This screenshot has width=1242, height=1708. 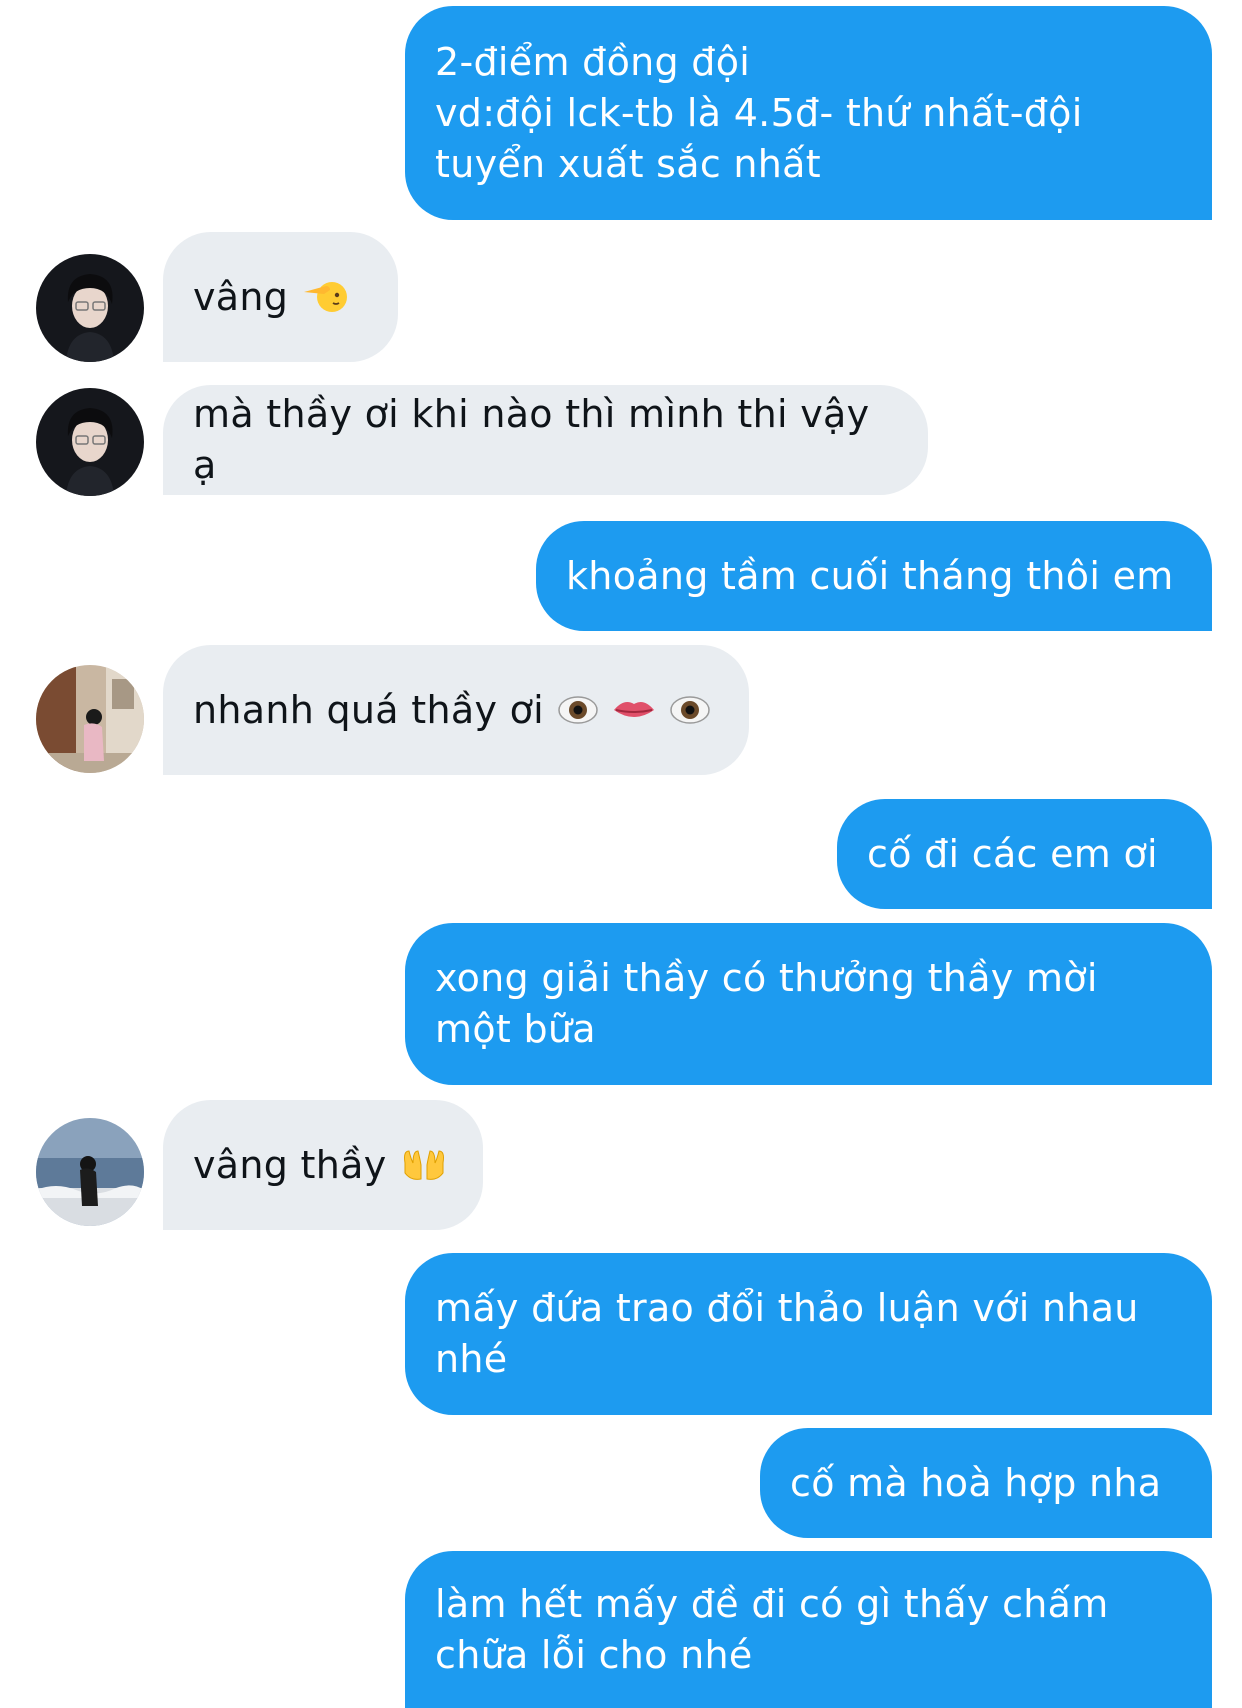 I want to click on message-bubble-outgoing: mấy đứa trao đổi thảo luận với nhau nhé, so click(x=808, y=1334).